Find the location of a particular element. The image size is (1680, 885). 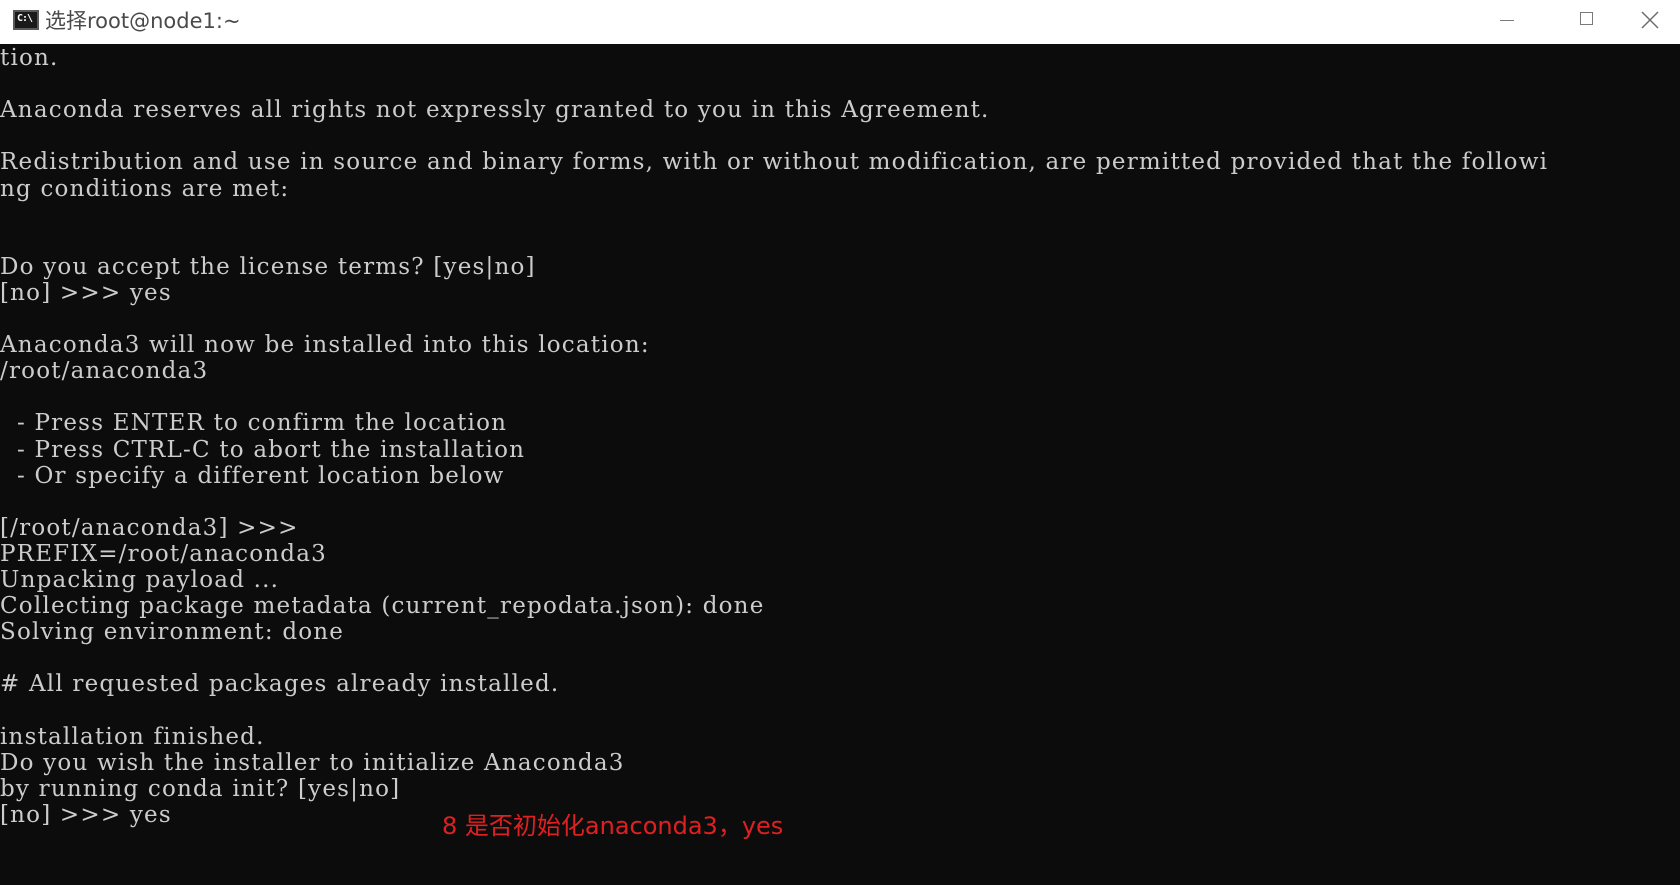

terminal-line: tion. is located at coordinates (29, 58).